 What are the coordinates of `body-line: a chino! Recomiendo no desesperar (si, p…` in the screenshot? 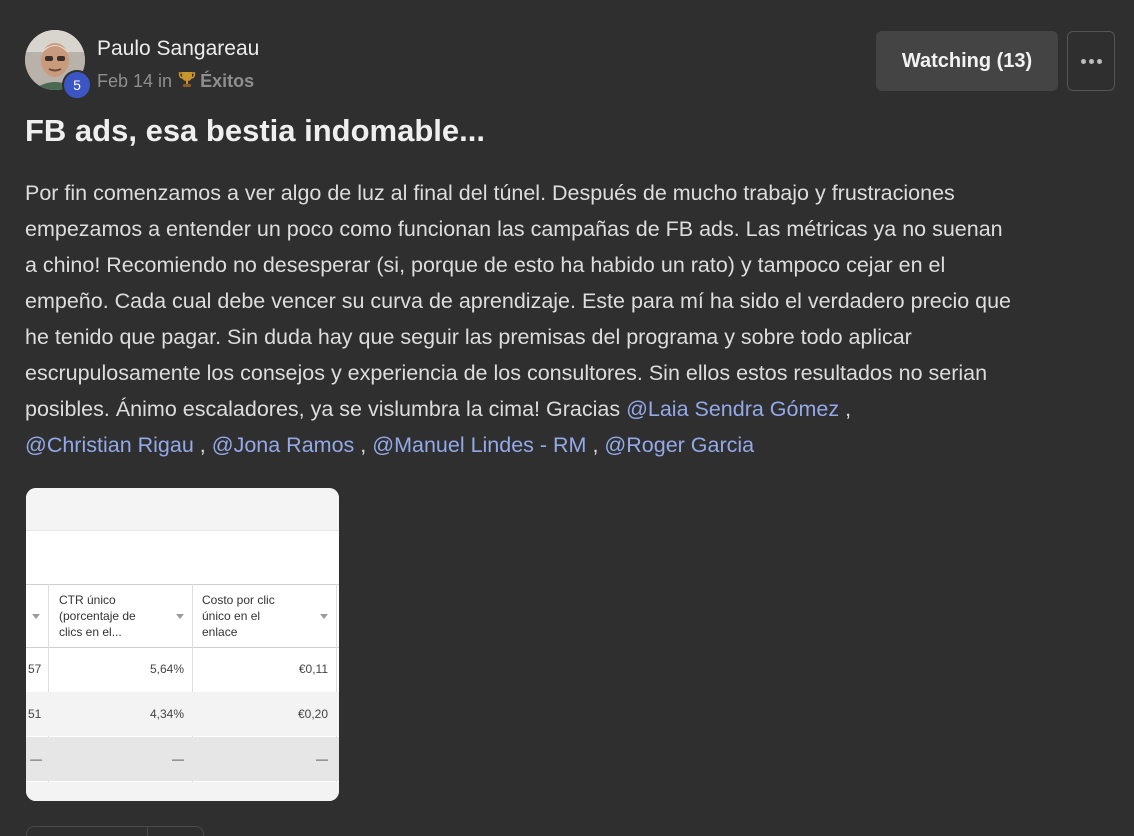 It's located at (485, 265).